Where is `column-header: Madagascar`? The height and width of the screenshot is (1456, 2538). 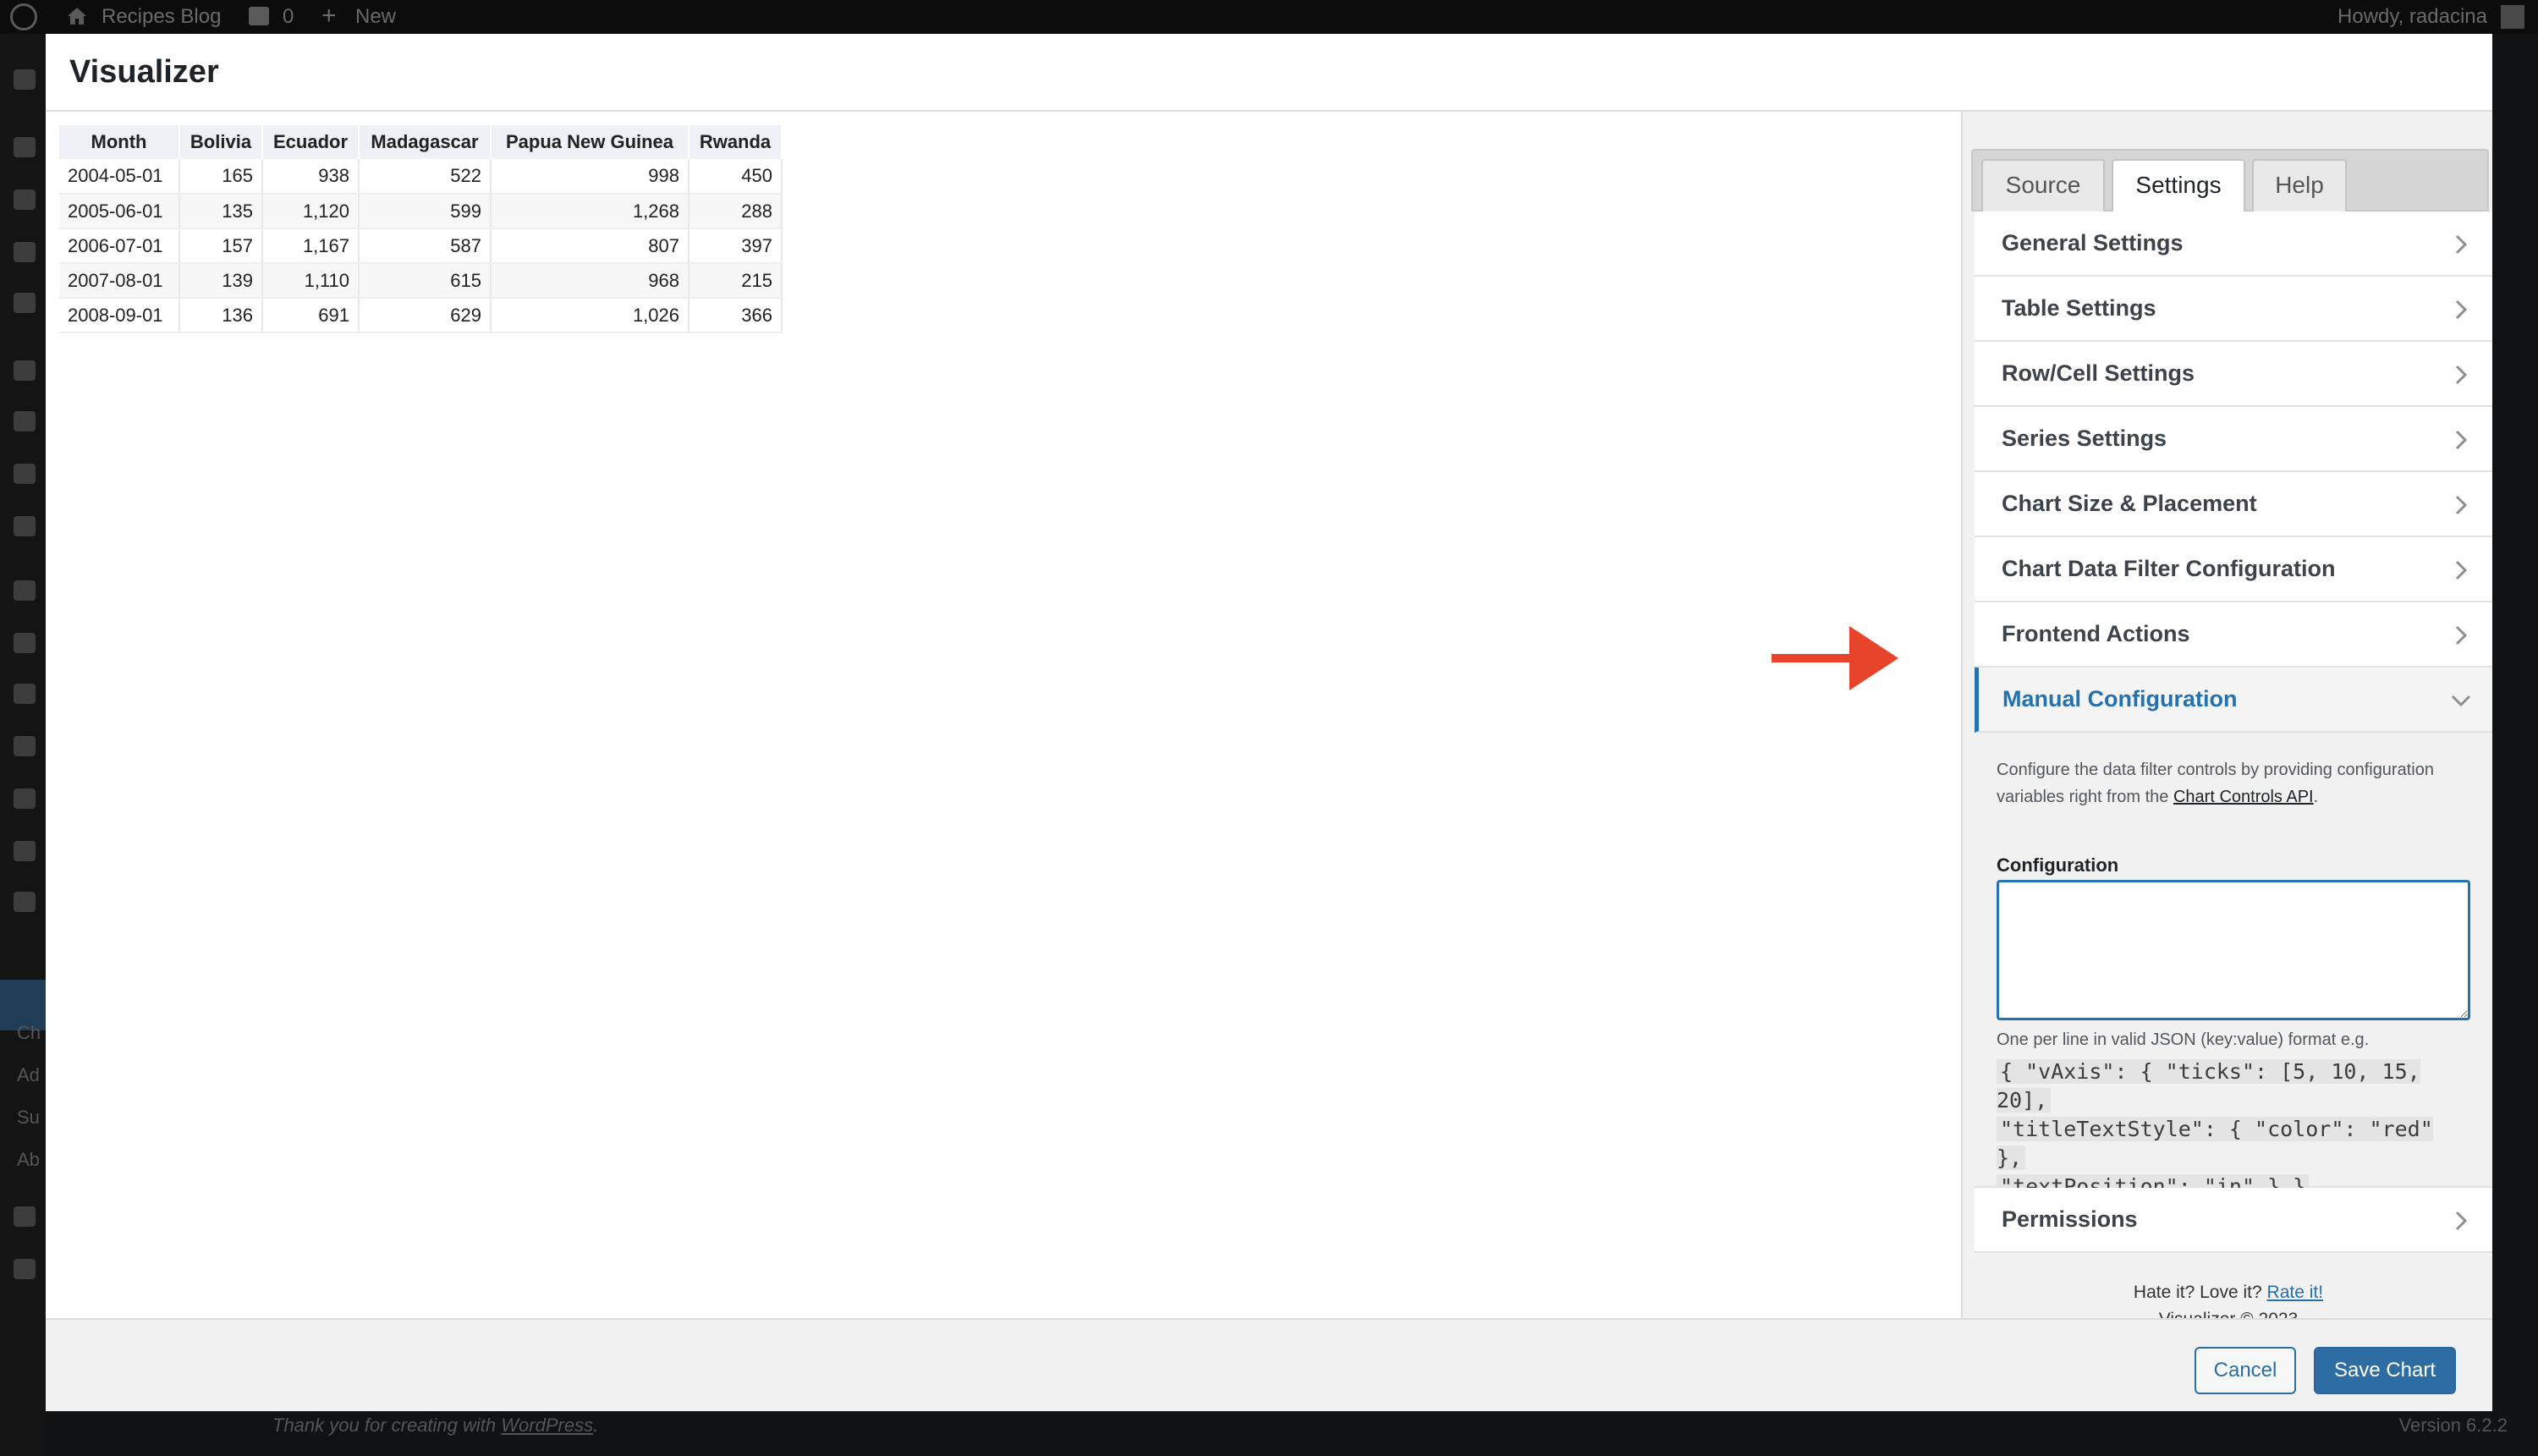
column-header: Madagascar is located at coordinates (425, 142).